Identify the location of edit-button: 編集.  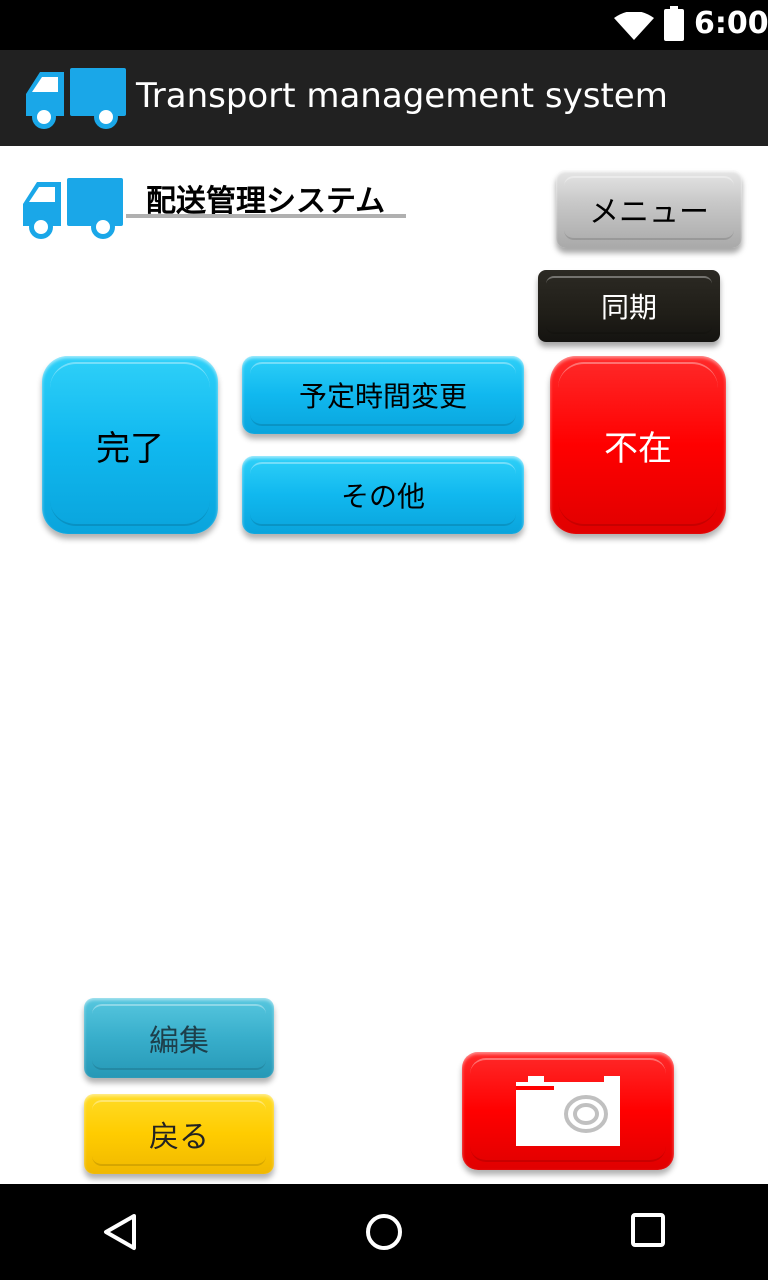
(179, 1038).